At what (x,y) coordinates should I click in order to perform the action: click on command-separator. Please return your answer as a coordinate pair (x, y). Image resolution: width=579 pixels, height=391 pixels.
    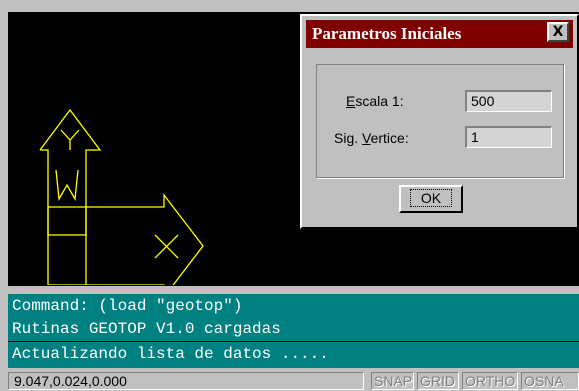
    Looking at the image, I should click on (293, 341).